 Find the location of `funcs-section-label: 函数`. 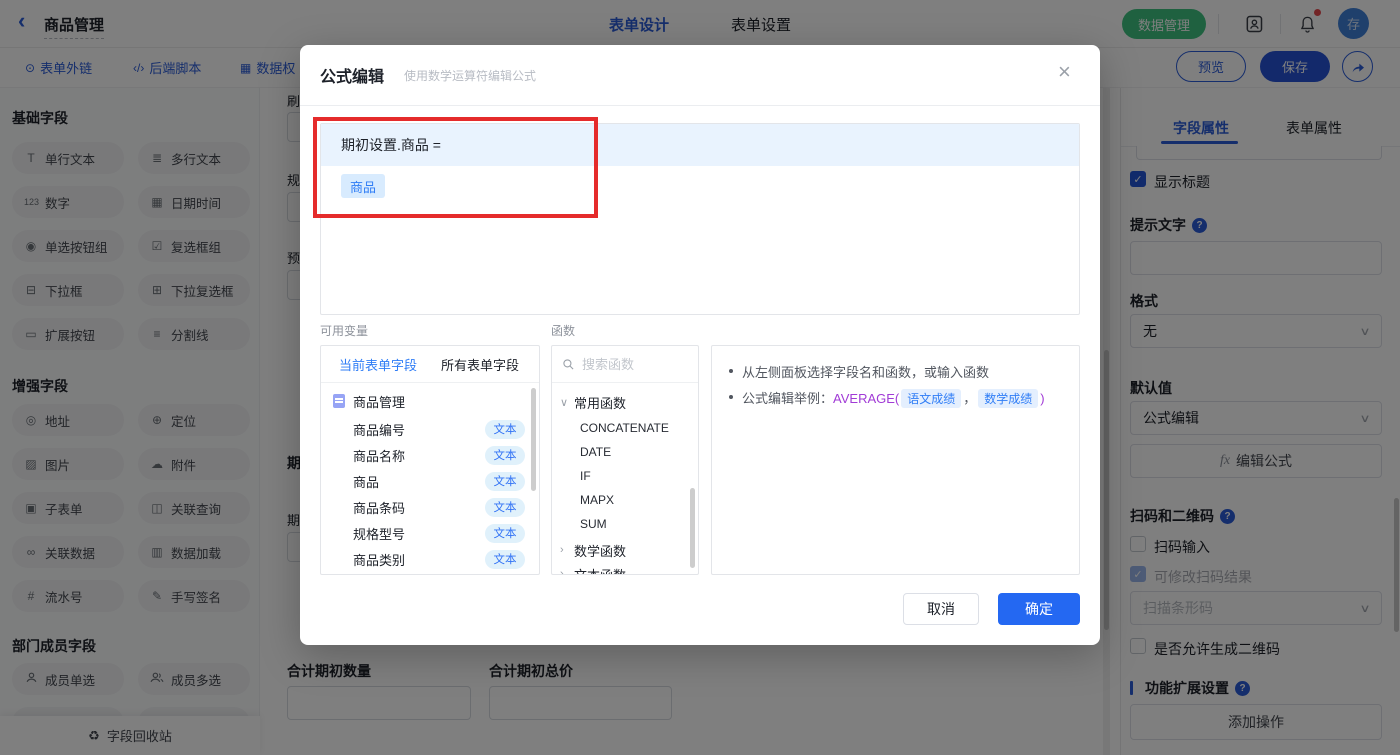

funcs-section-label: 函数 is located at coordinates (563, 331).